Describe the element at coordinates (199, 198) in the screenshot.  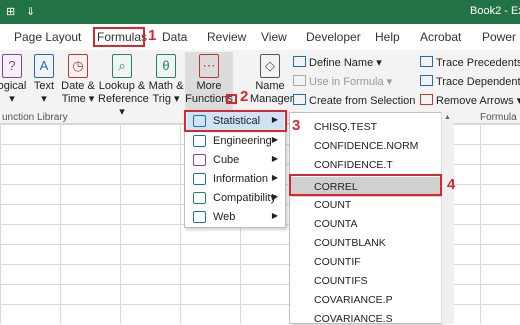
I see `compatibility-icon` at that location.